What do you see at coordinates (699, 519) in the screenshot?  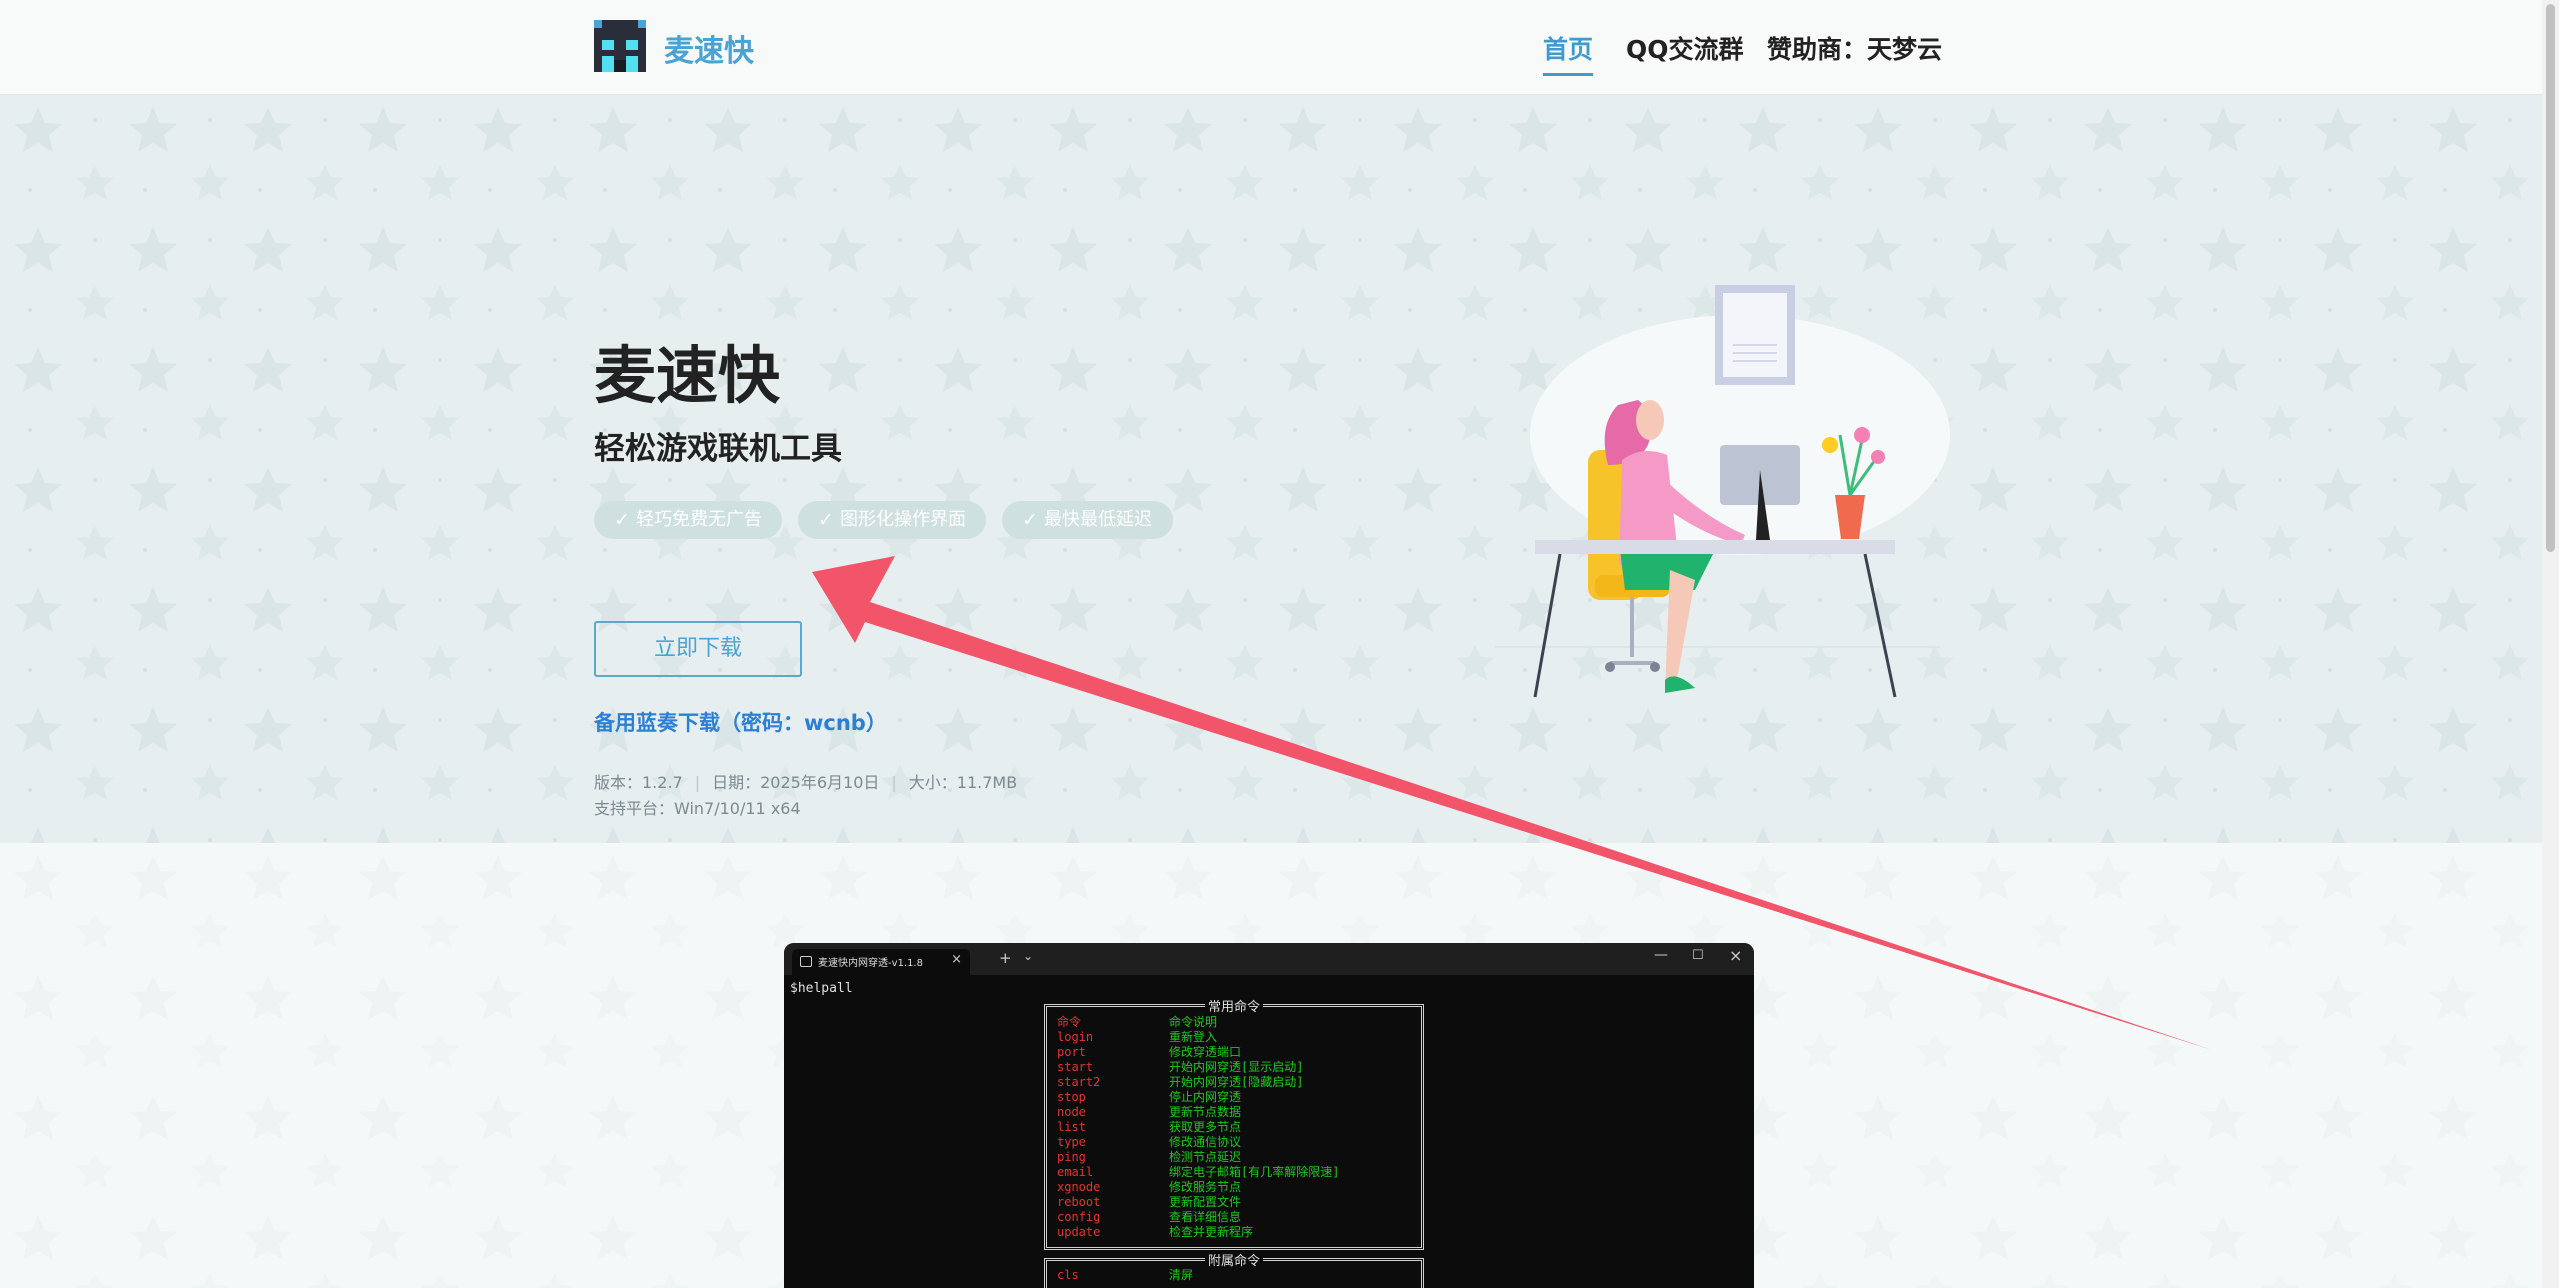 I see `feature-tag-label: 轻巧免费无广告` at bounding box center [699, 519].